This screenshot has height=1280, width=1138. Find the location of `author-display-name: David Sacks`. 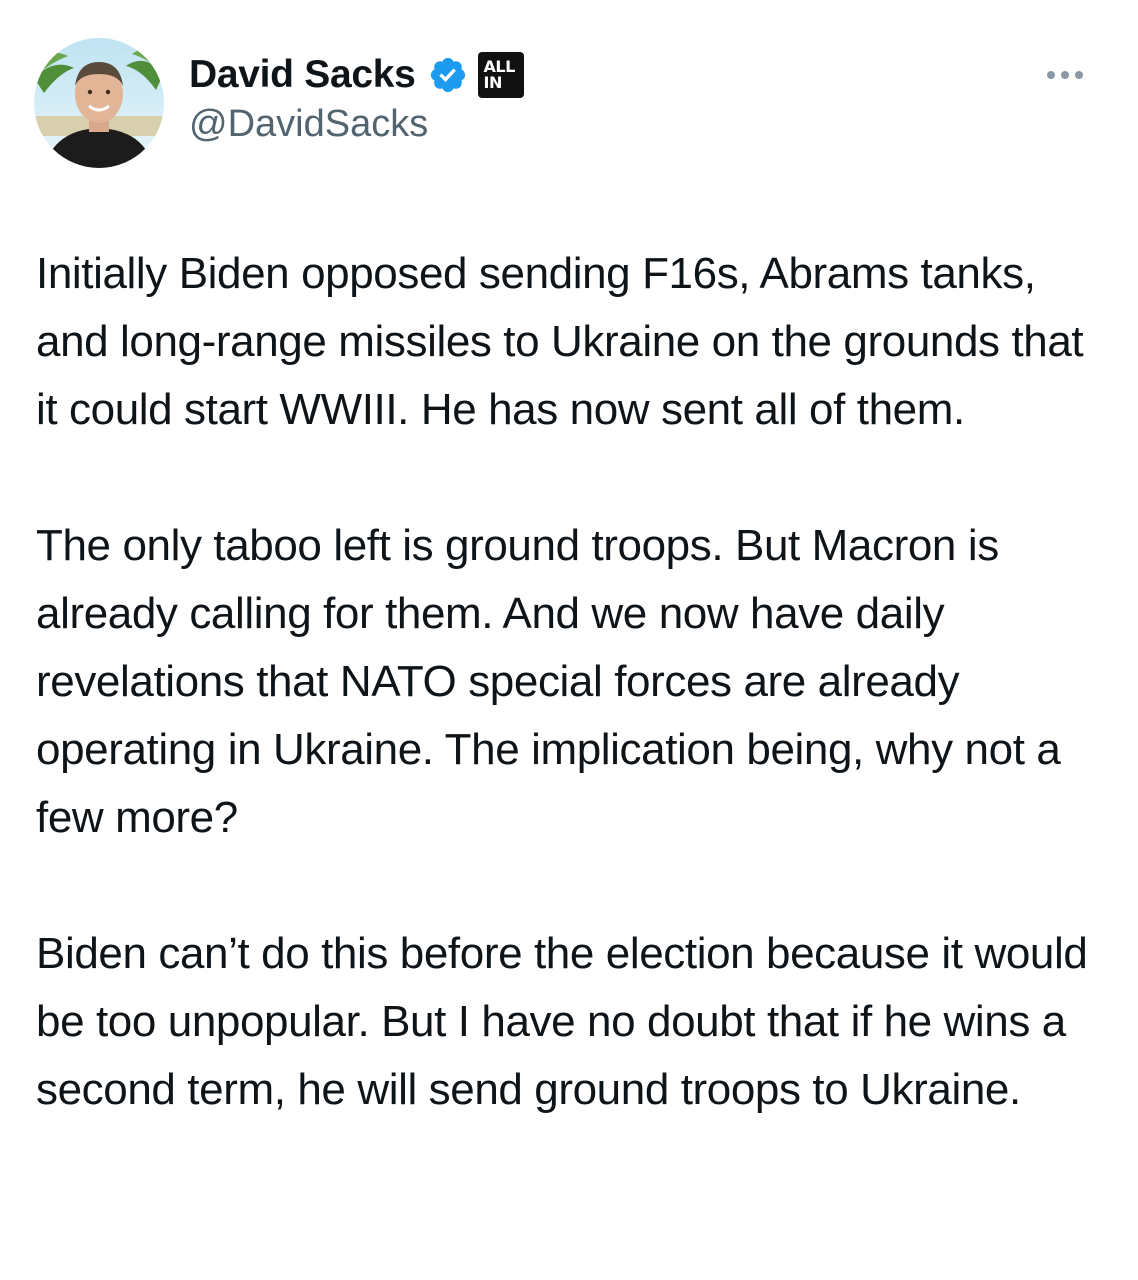

author-display-name: David Sacks is located at coordinates (302, 75).